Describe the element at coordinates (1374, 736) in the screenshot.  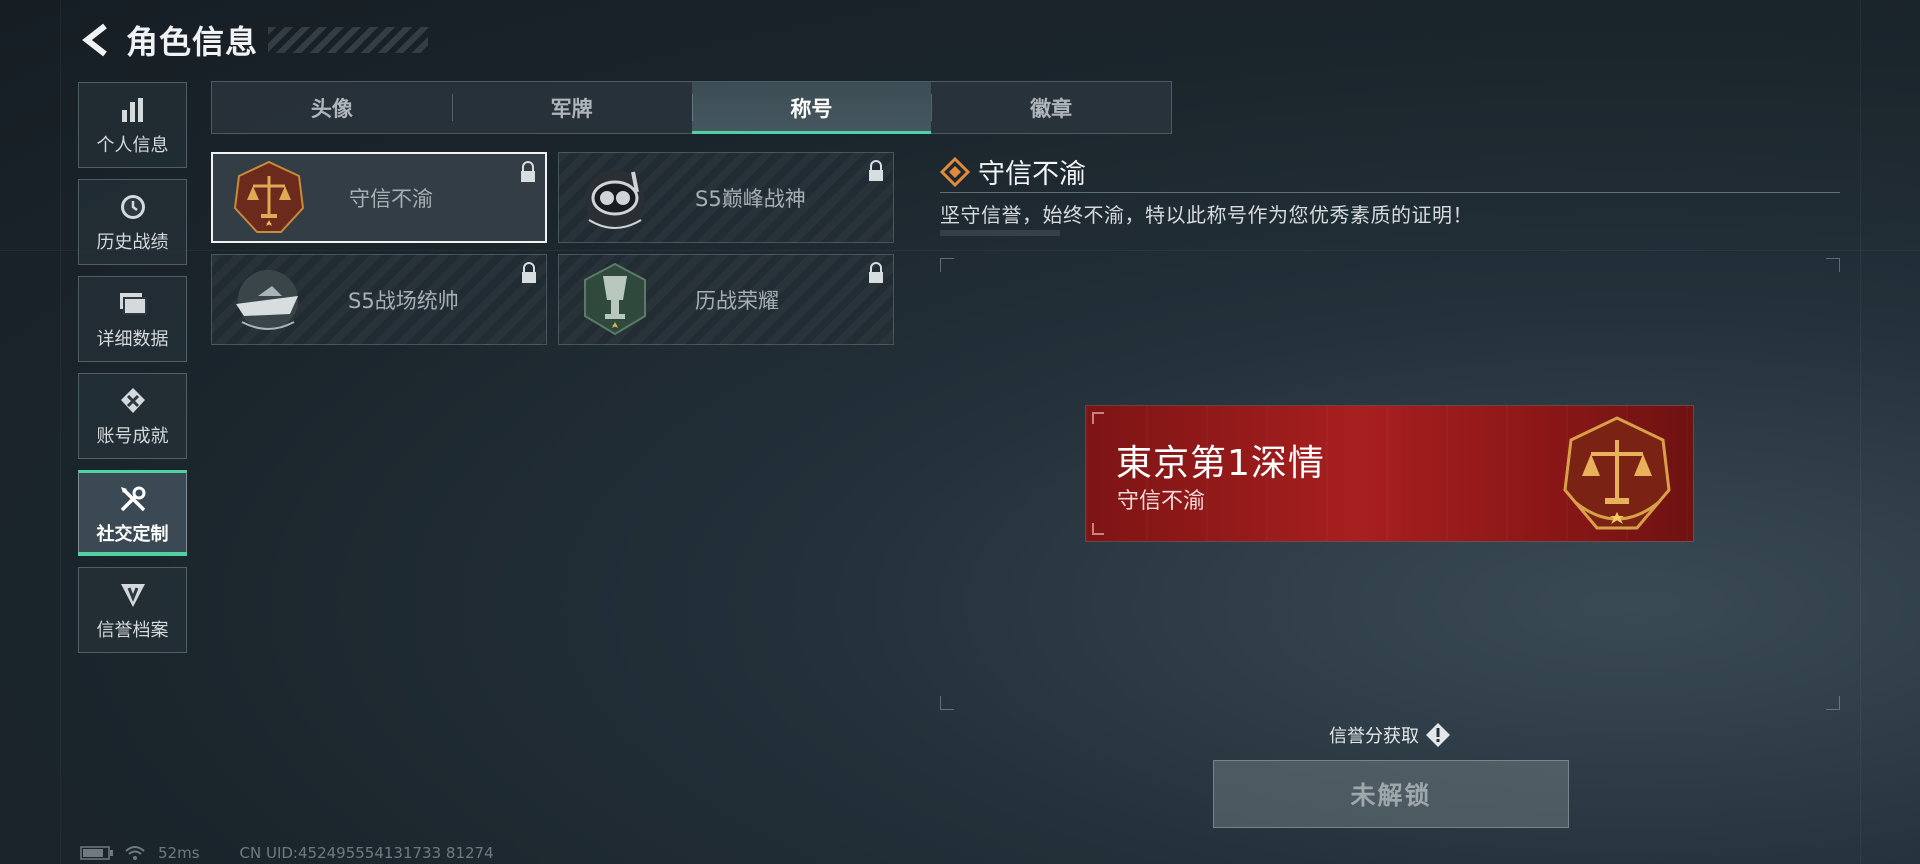
I see `credit-score-label: 信誉分获取` at that location.